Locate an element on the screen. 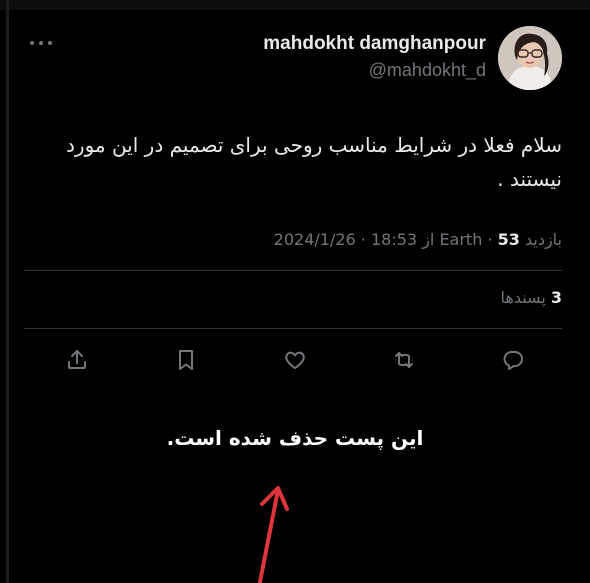 The width and height of the screenshot is (590, 583). reply-icon is located at coordinates (513, 360).